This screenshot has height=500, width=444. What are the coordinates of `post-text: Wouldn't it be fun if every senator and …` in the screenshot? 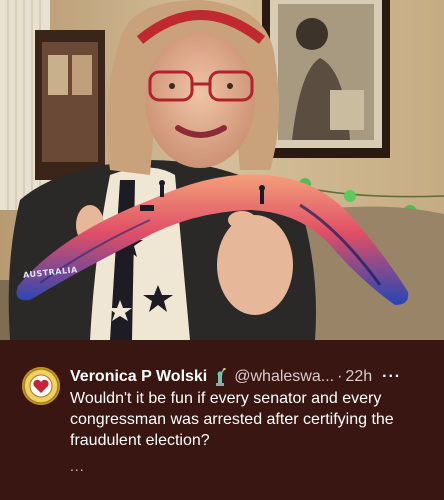 It's located at (232, 419).